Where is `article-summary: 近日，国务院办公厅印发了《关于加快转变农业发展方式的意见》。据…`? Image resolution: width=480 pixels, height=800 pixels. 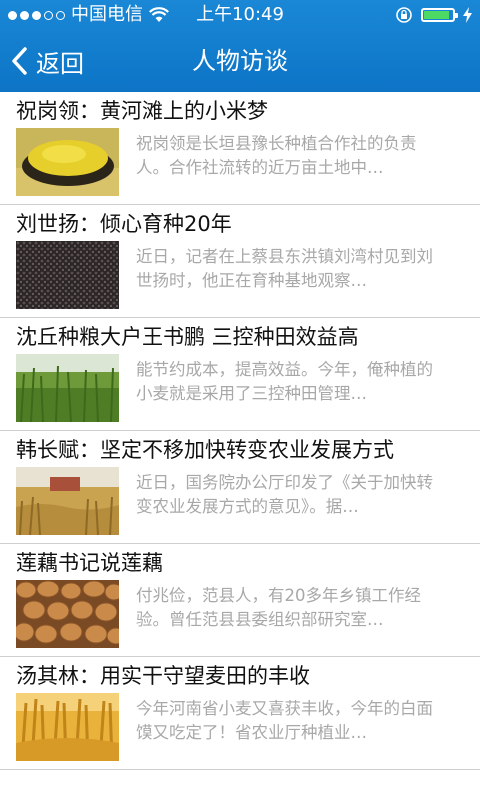
article-summary: 近日，国务院办公厅印发了《关于加快转变农业发展方式的意见》。据… is located at coordinates (284, 494).